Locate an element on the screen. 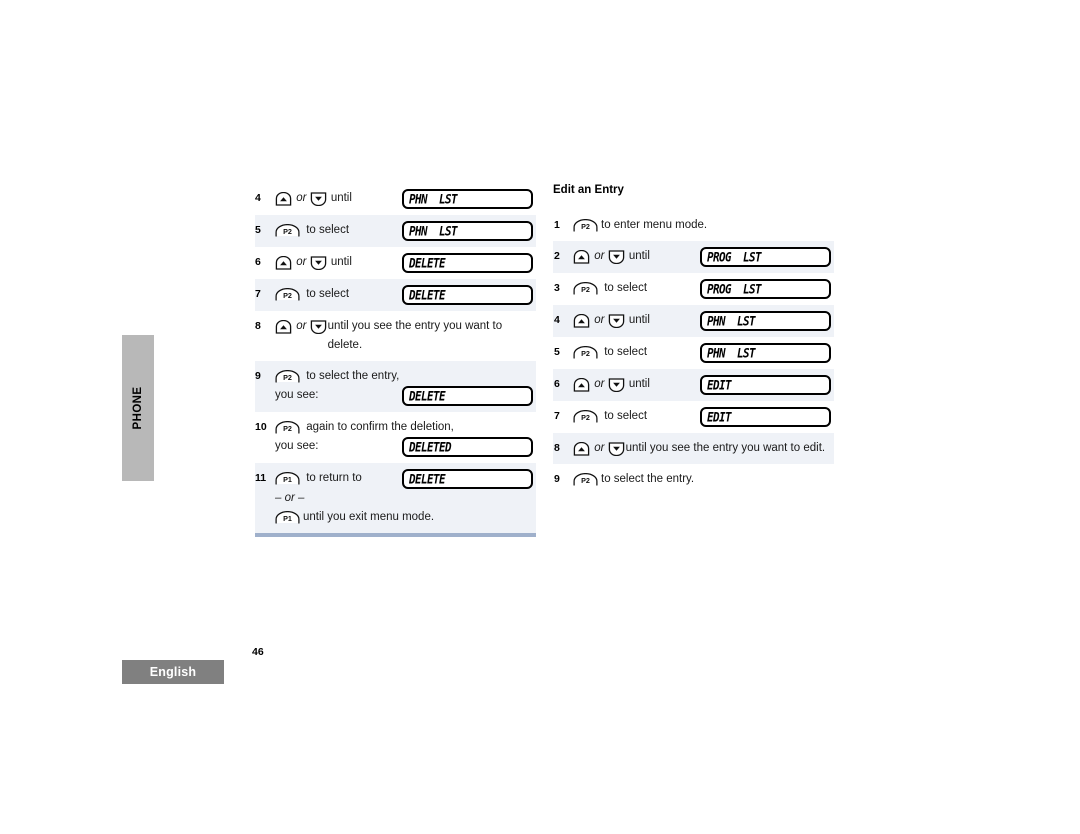 This screenshot has height=834, width=1080. step-row: 2 or until PROG LST is located at coordinates (693, 257).